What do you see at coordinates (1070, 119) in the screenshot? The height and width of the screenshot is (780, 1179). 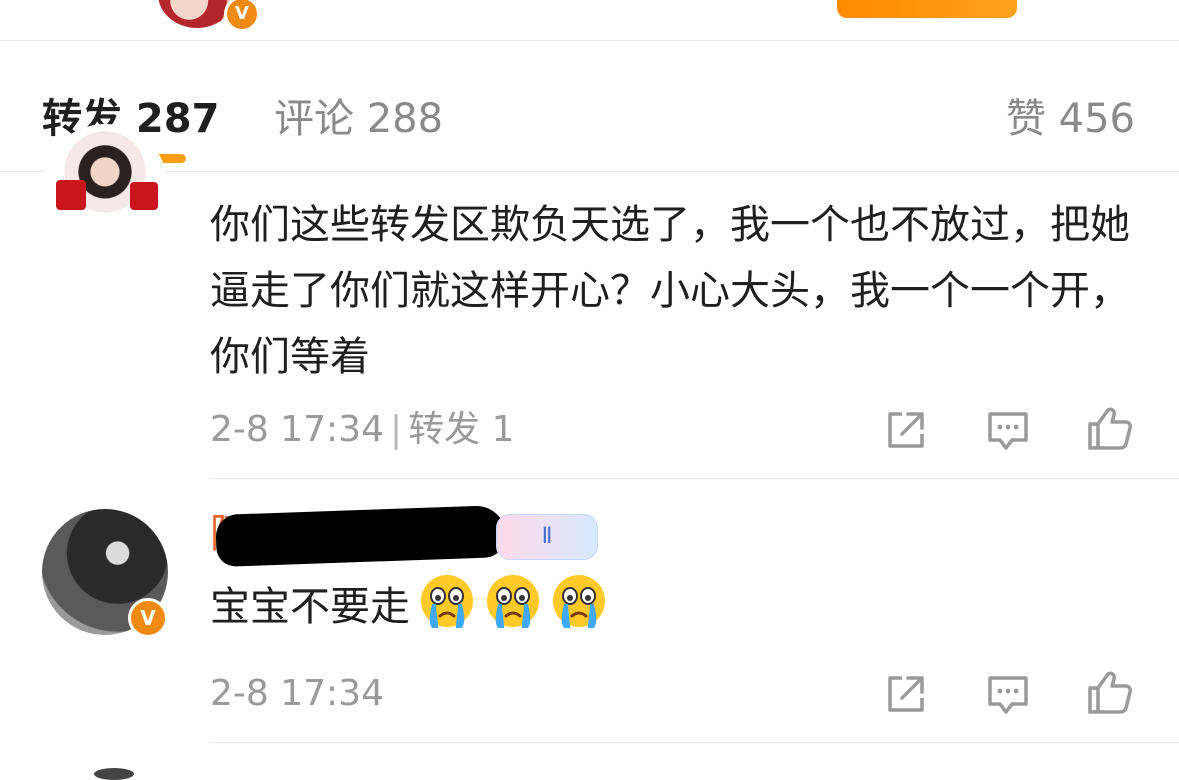 I see `tab-likes: 赞 456` at bounding box center [1070, 119].